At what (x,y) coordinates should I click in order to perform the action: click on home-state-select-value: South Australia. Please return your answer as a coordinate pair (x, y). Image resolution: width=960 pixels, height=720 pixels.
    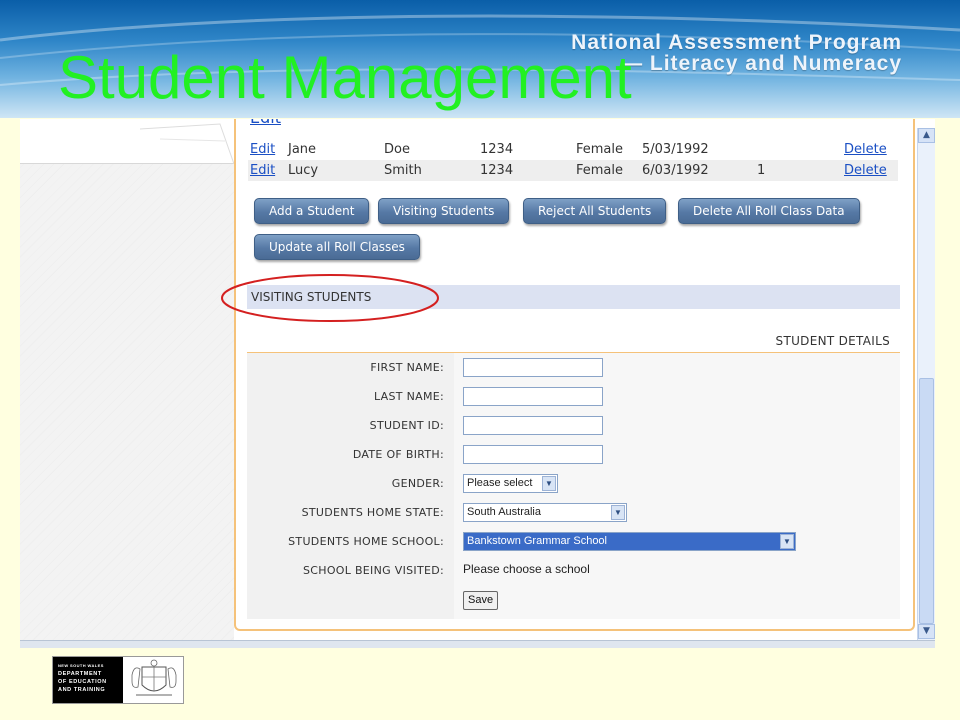
    Looking at the image, I should click on (504, 512).